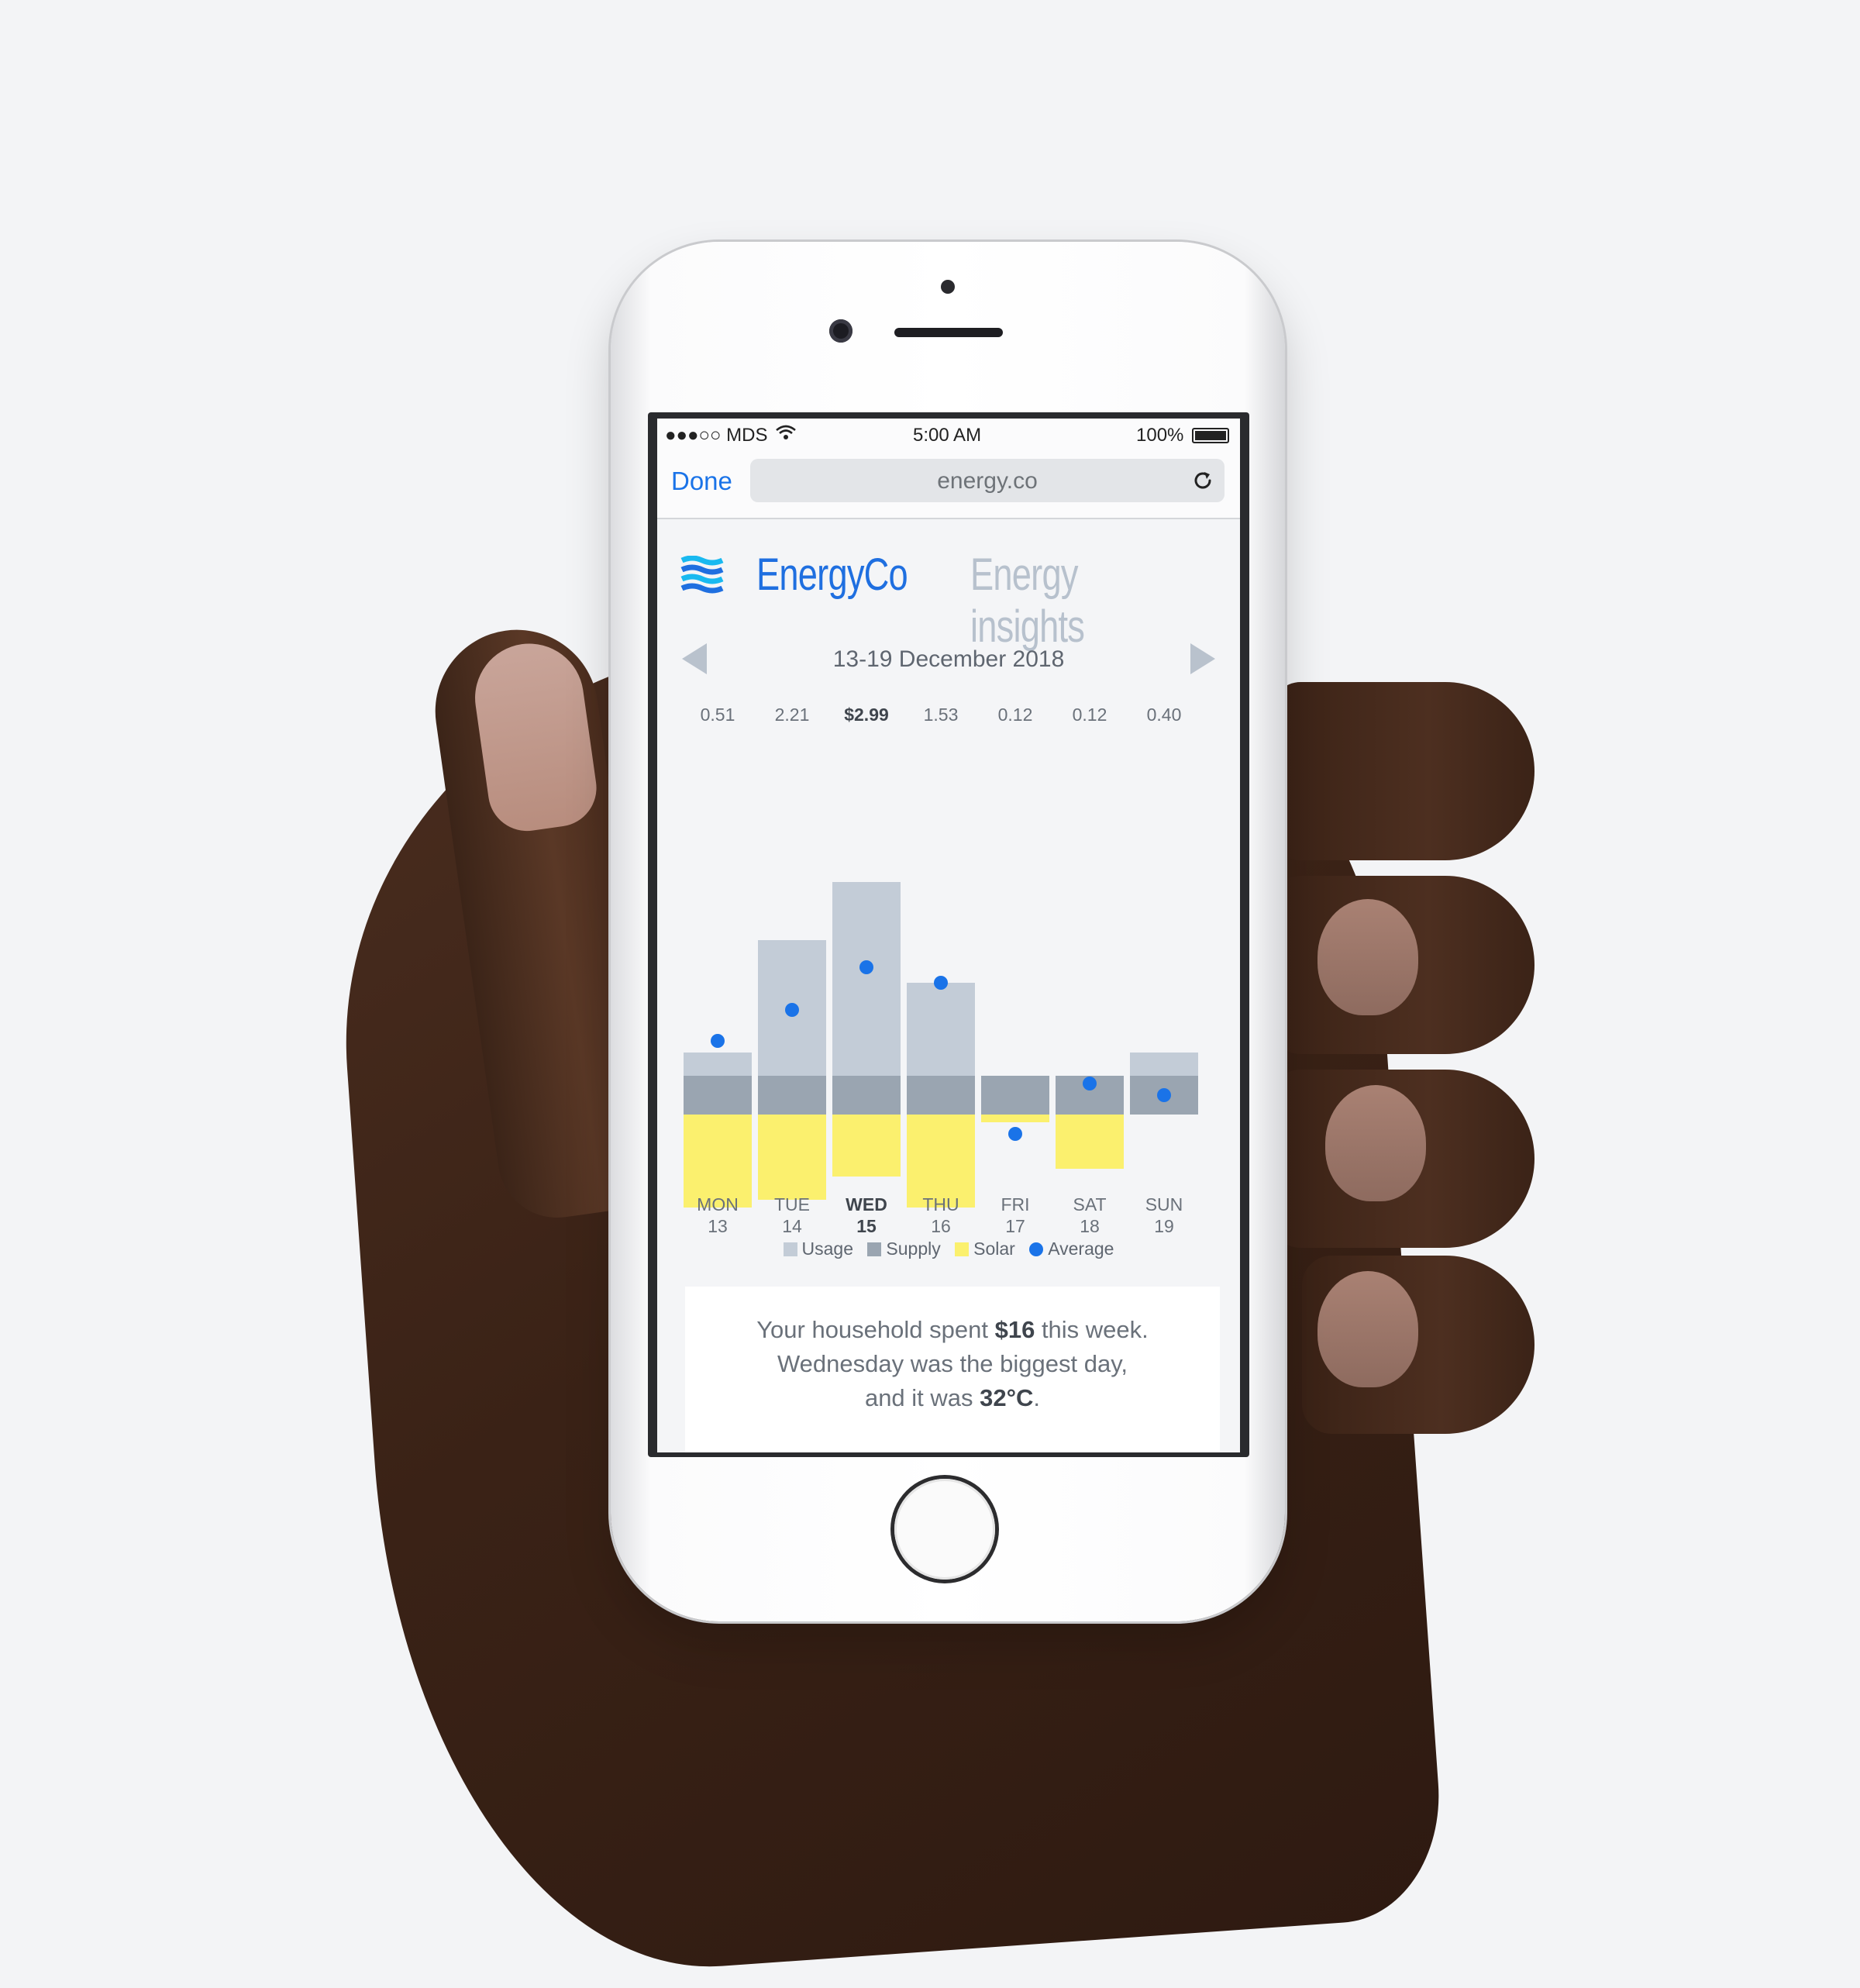 The width and height of the screenshot is (1860, 1988). I want to click on summary-line-3: and it was 32°C., so click(952, 1397).